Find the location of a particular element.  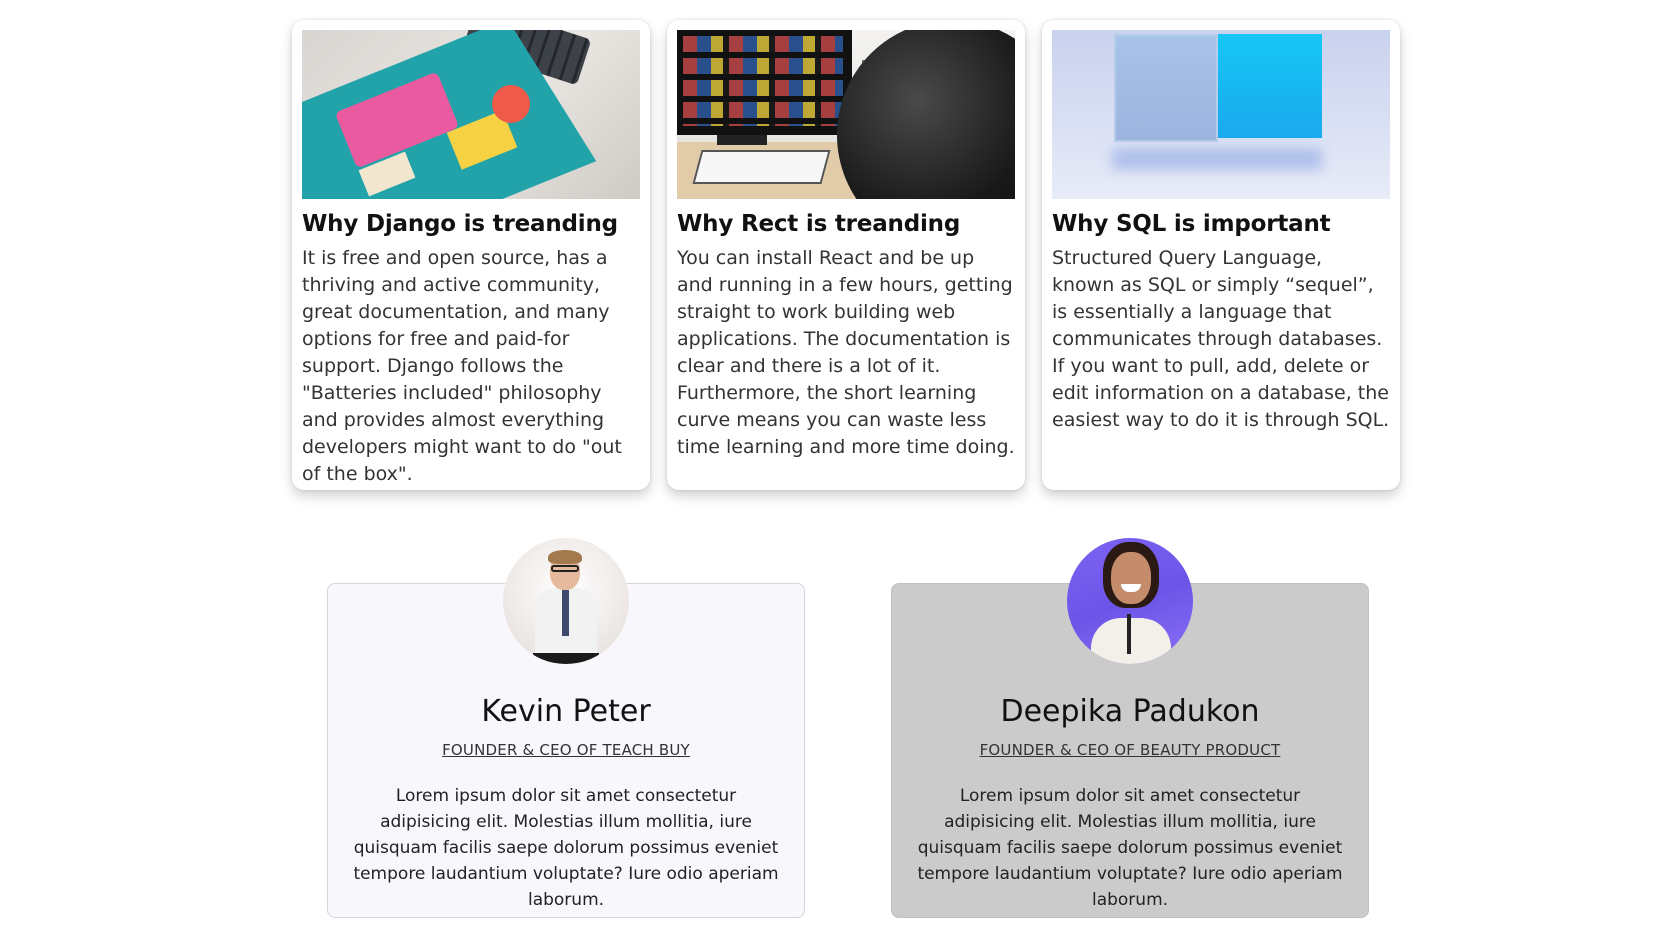

card-title: Why Rect is treanding is located at coordinates (819, 224).